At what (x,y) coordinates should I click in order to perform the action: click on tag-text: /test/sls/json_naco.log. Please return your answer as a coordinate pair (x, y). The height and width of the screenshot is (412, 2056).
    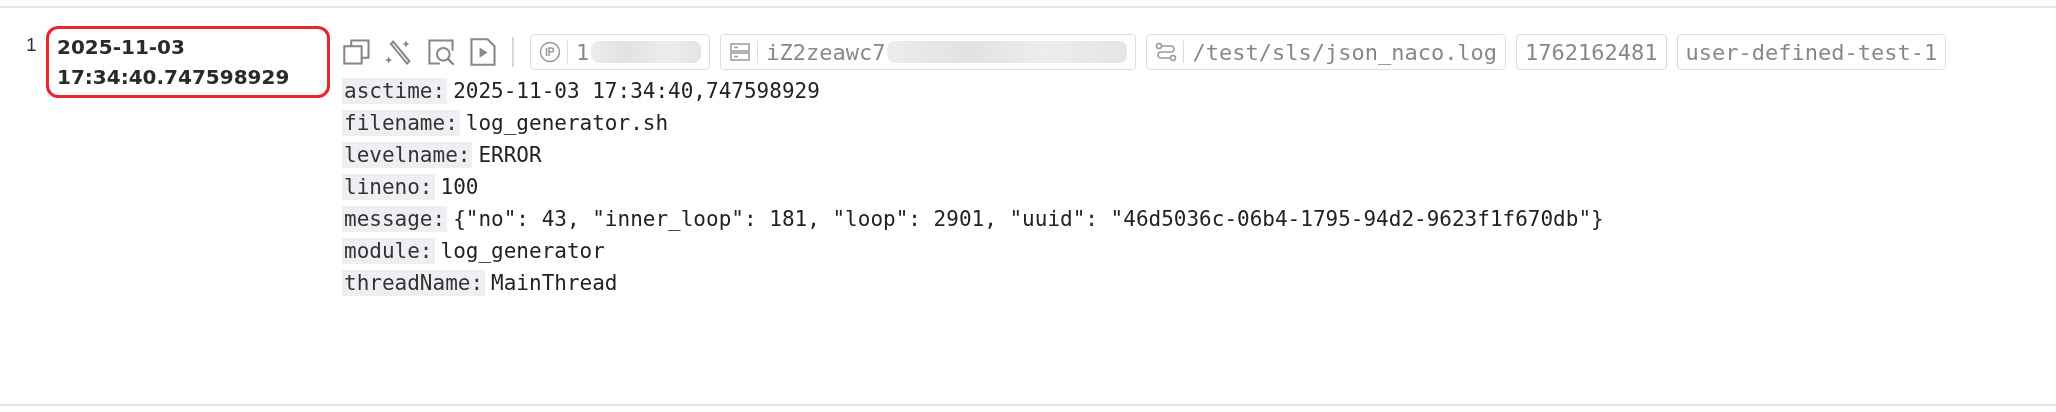
    Looking at the image, I should click on (1345, 52).